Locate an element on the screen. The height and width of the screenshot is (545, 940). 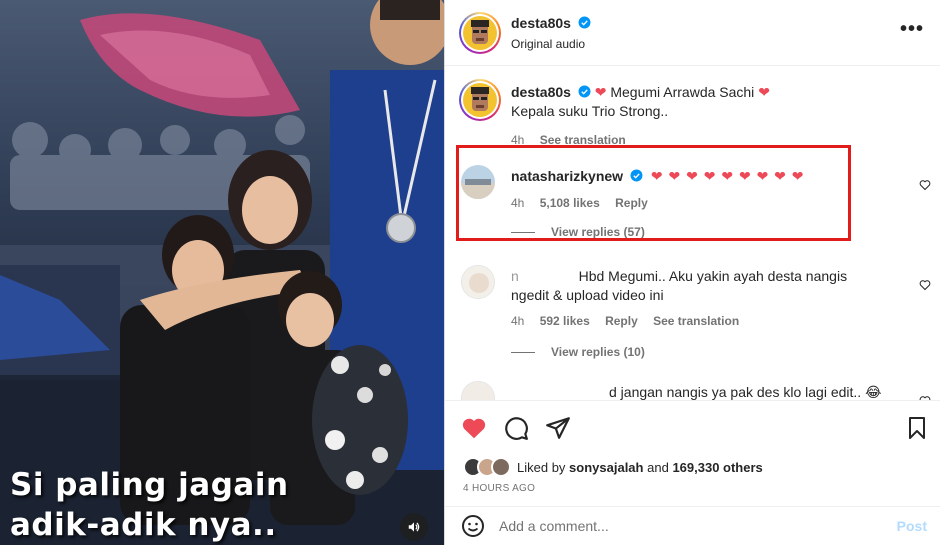
heart-filled-icon is located at coordinates (474, 428).